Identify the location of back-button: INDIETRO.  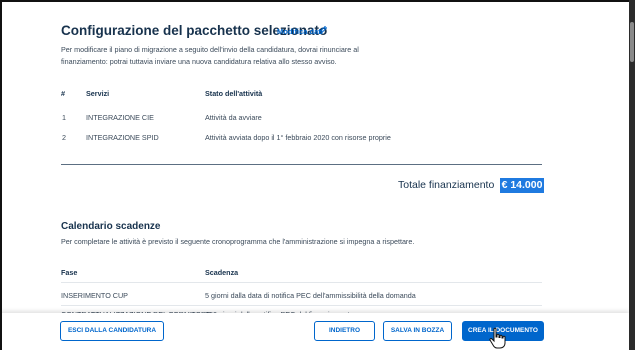
(344, 331).